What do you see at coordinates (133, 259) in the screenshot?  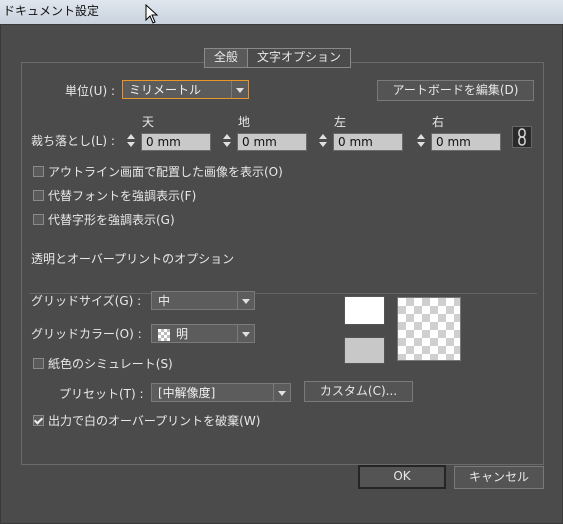 I see `transparency-section-title: 透明とオーバープリントのオプション` at bounding box center [133, 259].